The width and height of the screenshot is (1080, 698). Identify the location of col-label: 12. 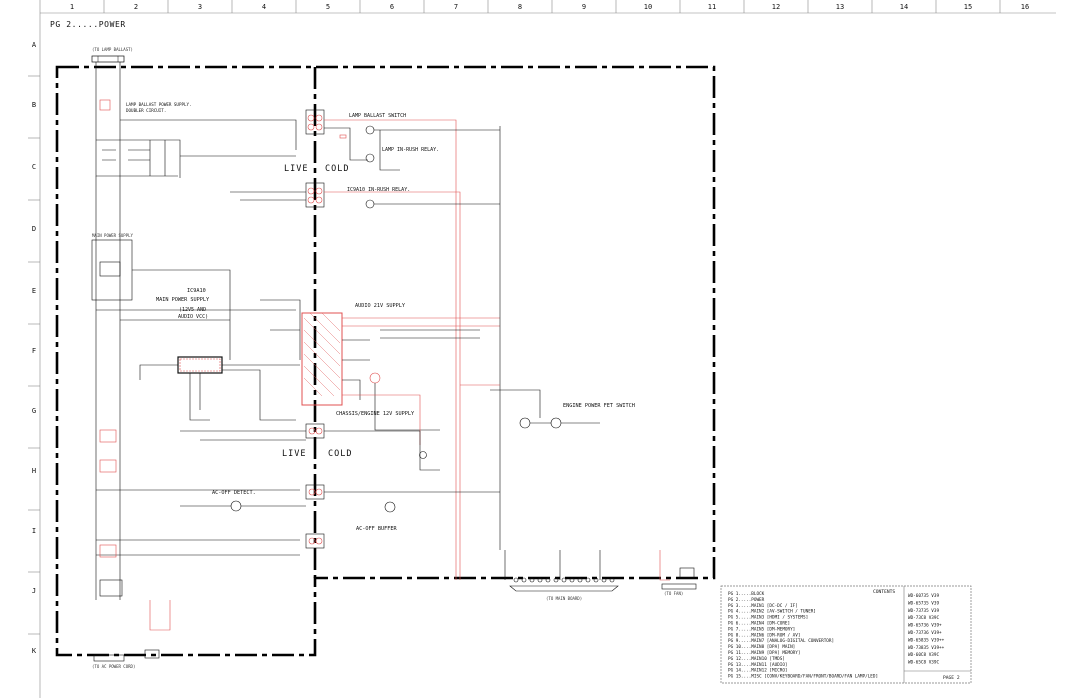
(776, 7).